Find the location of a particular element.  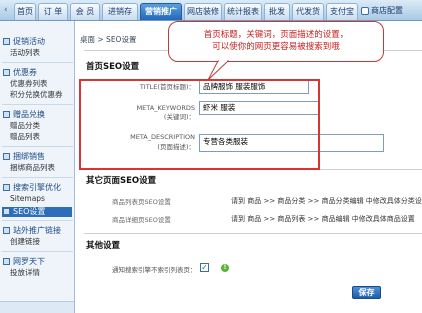

sidebar-item-create-link: 创建链接 is located at coordinates (25, 242).